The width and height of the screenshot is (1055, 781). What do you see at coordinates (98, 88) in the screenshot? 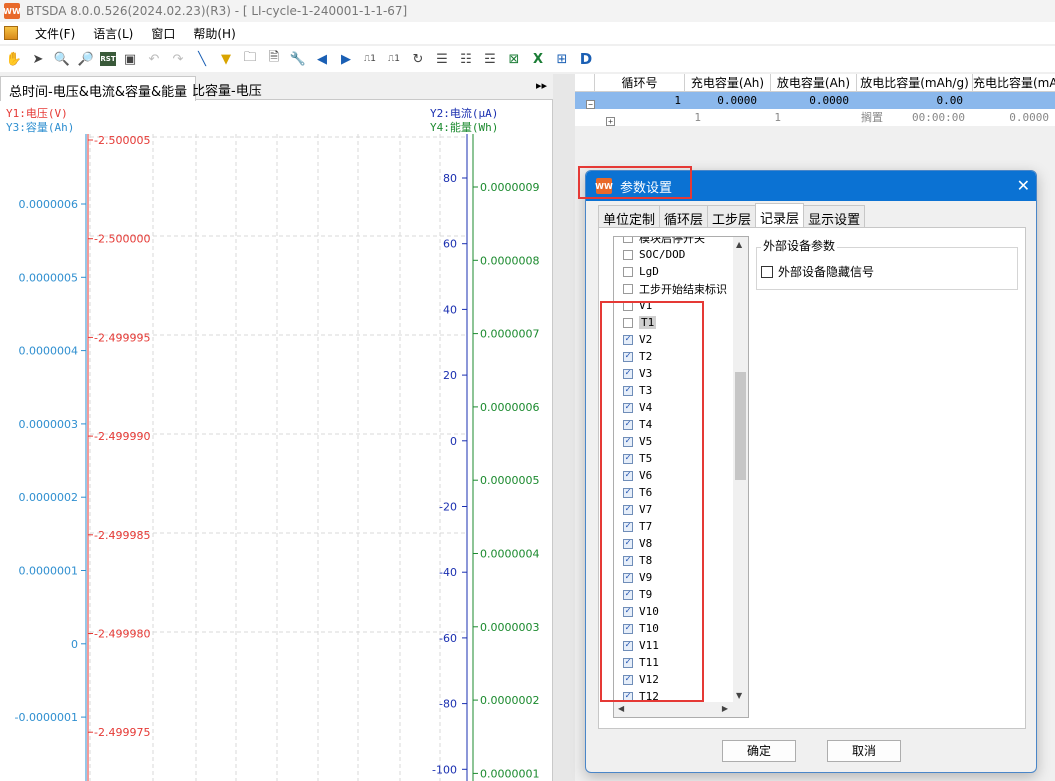
I see `tab-time-voltage-current: 总时间-电压&电流&容量&能量` at bounding box center [98, 88].